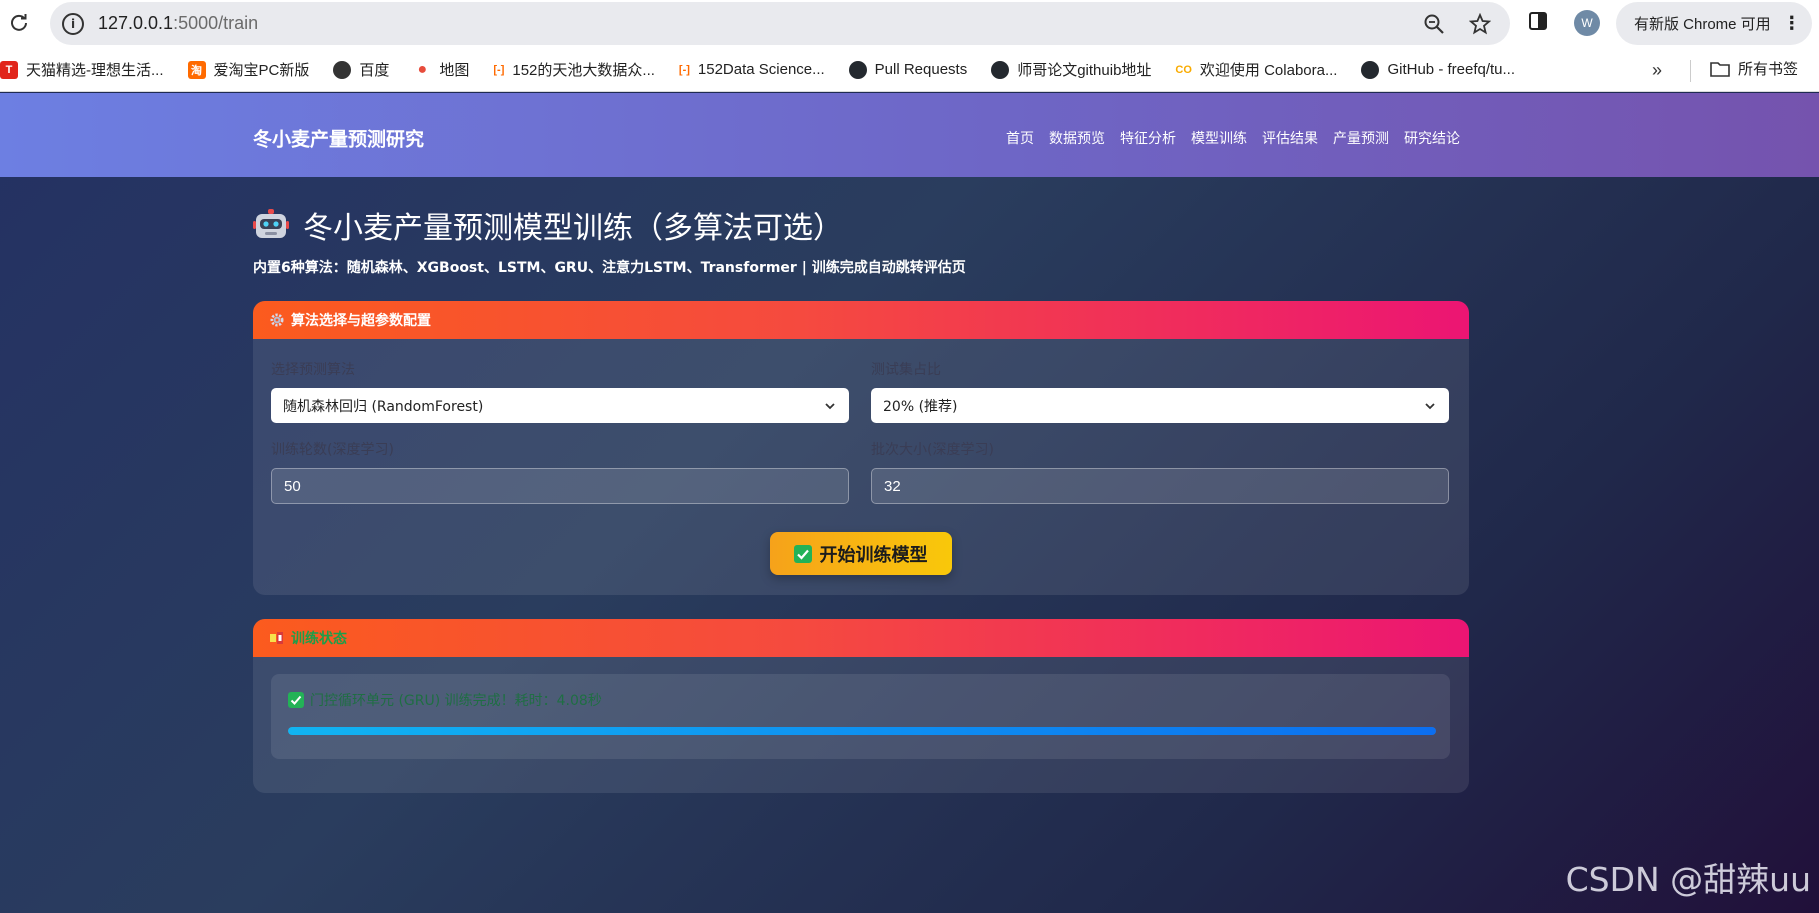 The width and height of the screenshot is (1819, 913). What do you see at coordinates (1290, 138) in the screenshot?
I see `nav-link: 评估结果` at bounding box center [1290, 138].